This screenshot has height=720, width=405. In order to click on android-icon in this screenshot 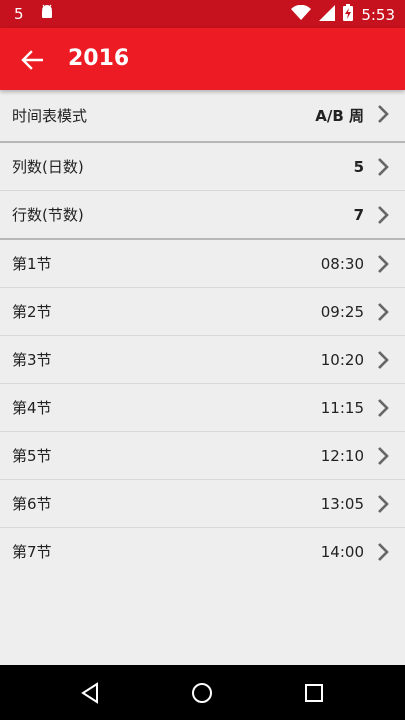, I will do `click(47, 14)`.